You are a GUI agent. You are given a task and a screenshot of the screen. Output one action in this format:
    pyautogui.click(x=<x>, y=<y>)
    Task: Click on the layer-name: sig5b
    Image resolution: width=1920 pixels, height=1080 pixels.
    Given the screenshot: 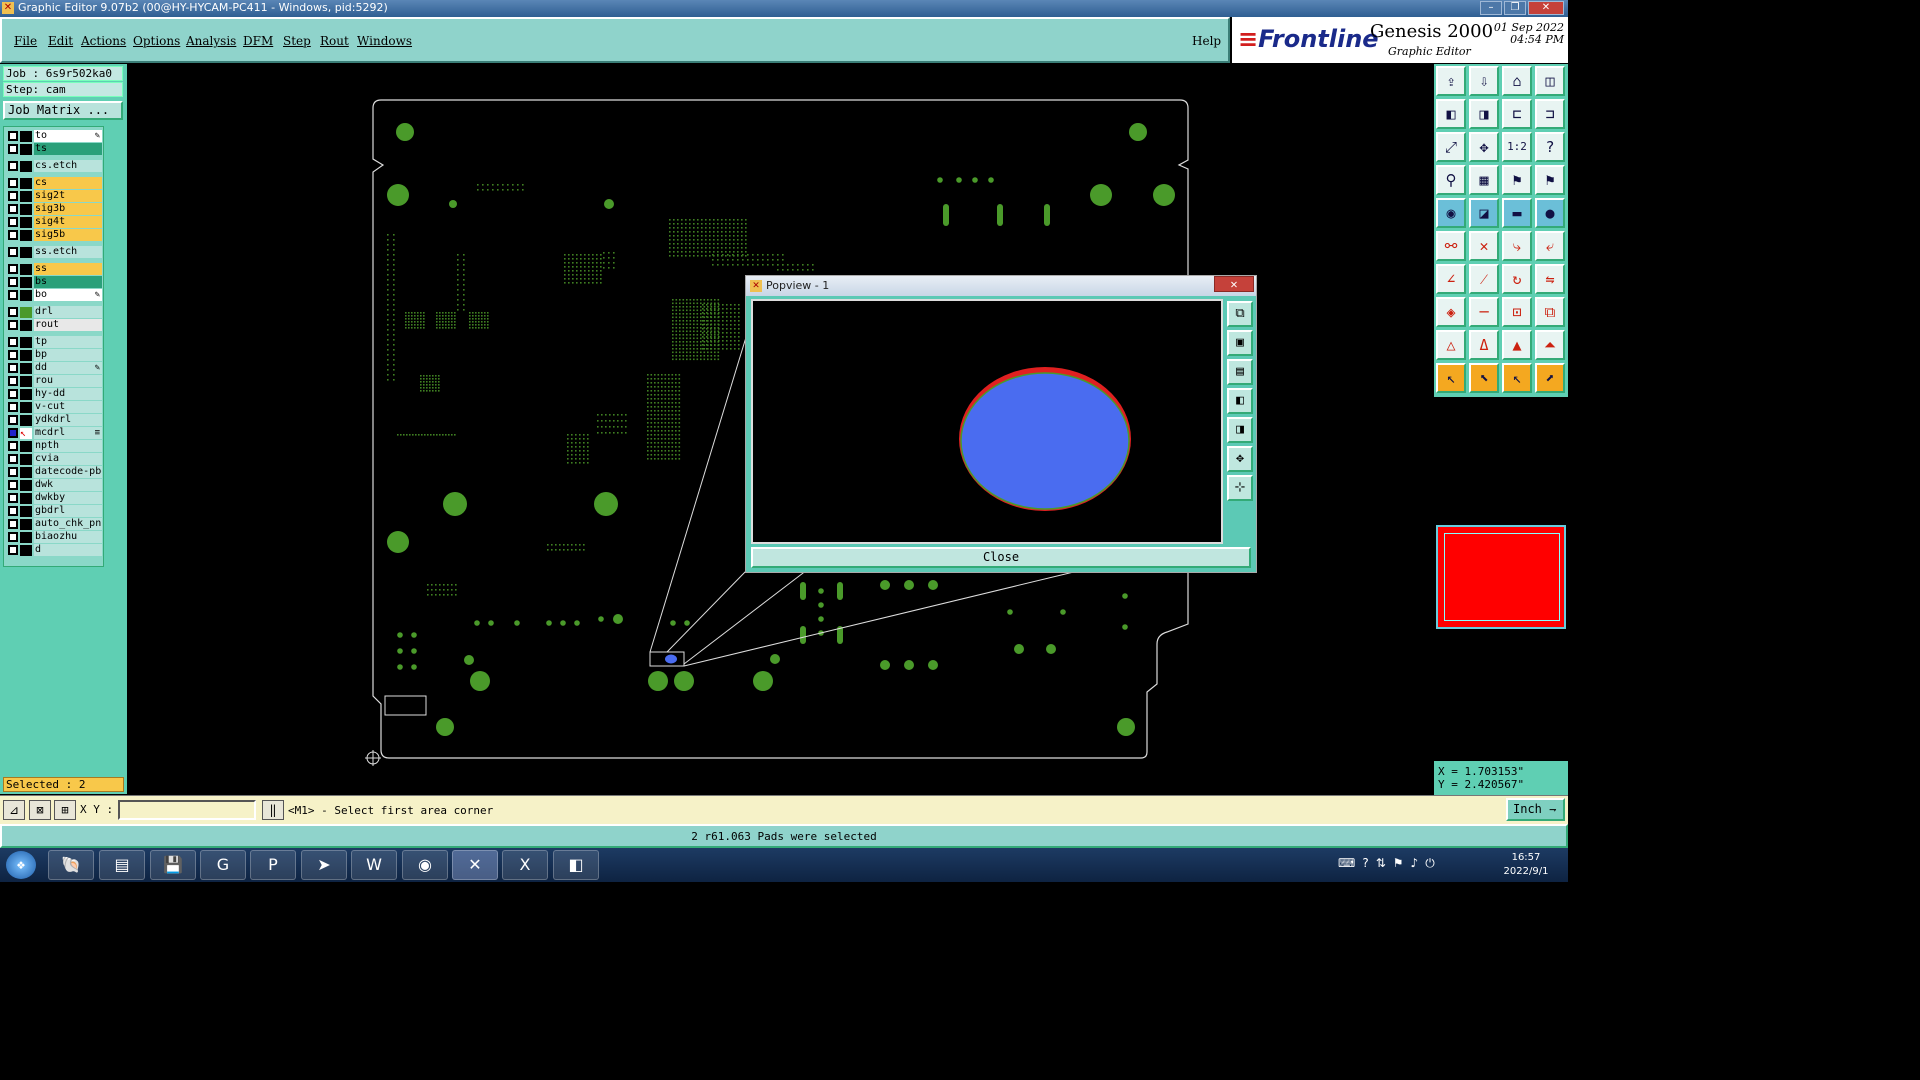 What is the action you would take?
    pyautogui.click(x=68, y=235)
    